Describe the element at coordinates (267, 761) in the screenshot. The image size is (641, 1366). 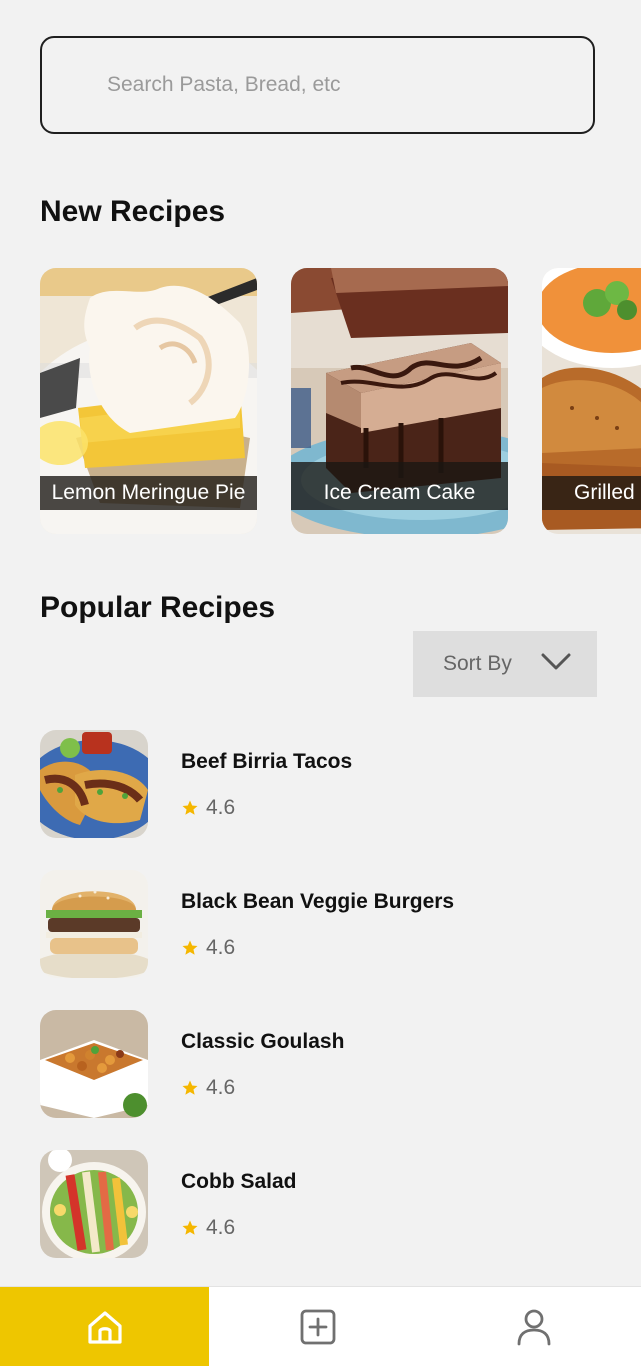
I see `recipe-name: Beef Birria Tacos` at that location.